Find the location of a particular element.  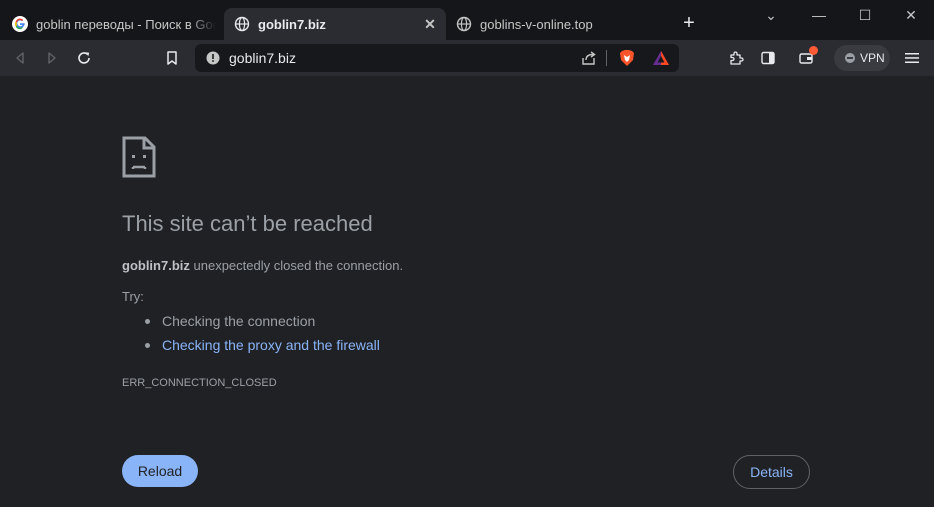

minimize-button: — is located at coordinates (819, 15).